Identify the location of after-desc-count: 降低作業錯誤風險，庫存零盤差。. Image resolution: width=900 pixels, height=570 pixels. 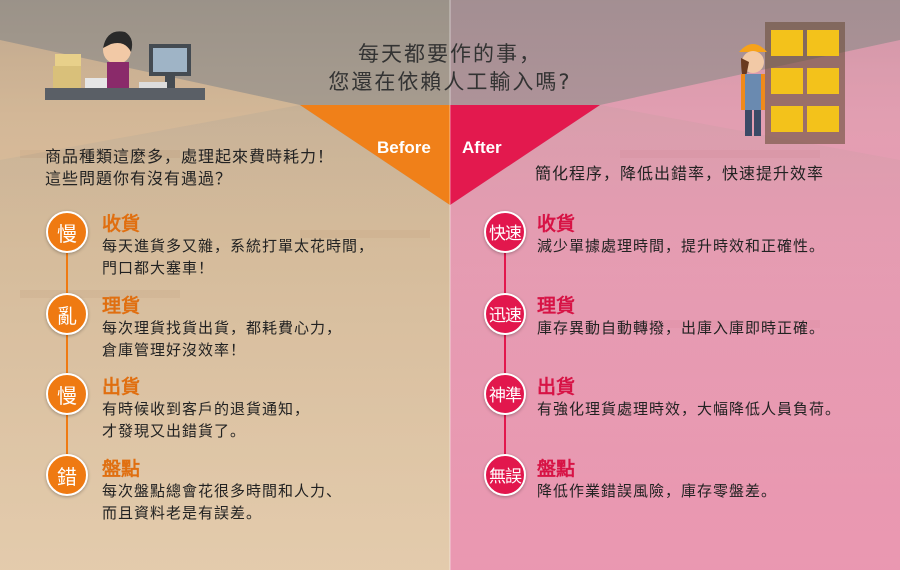
(657, 491).